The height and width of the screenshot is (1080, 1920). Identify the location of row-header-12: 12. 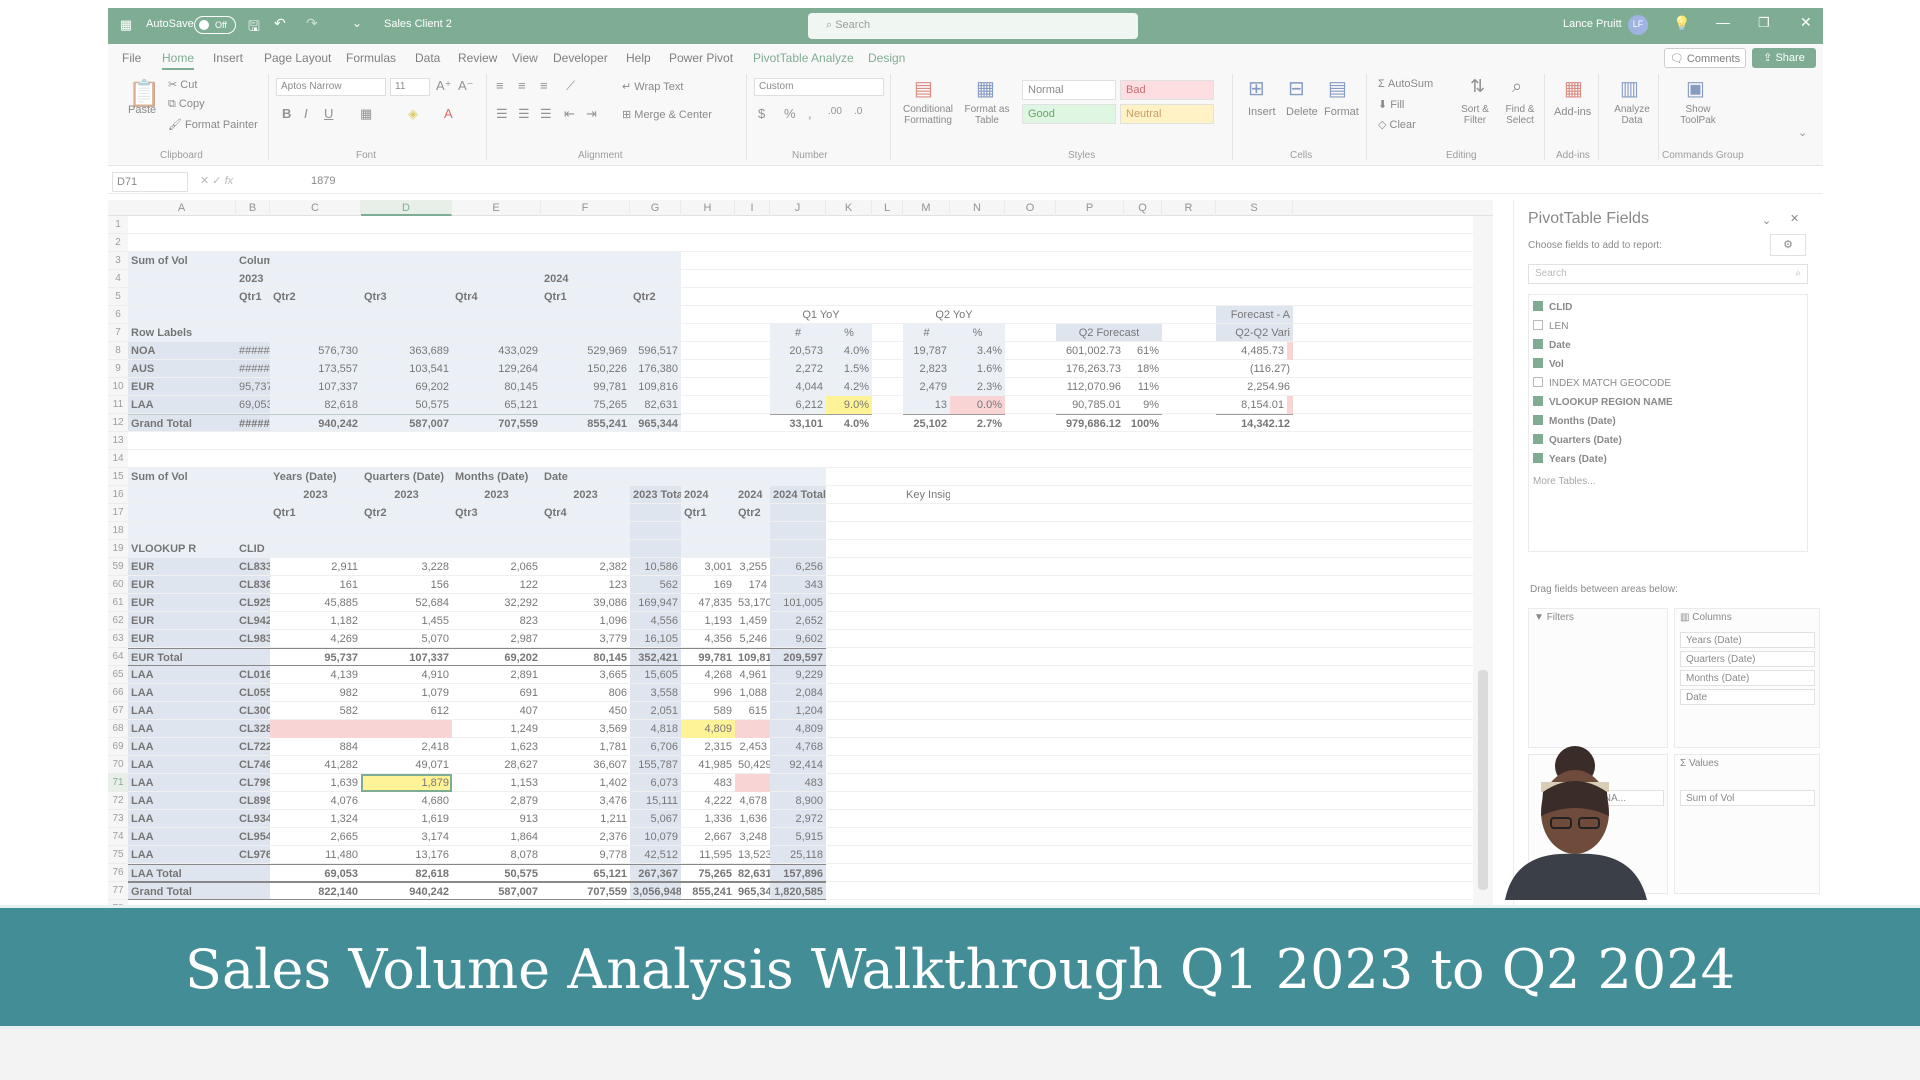
(118, 423).